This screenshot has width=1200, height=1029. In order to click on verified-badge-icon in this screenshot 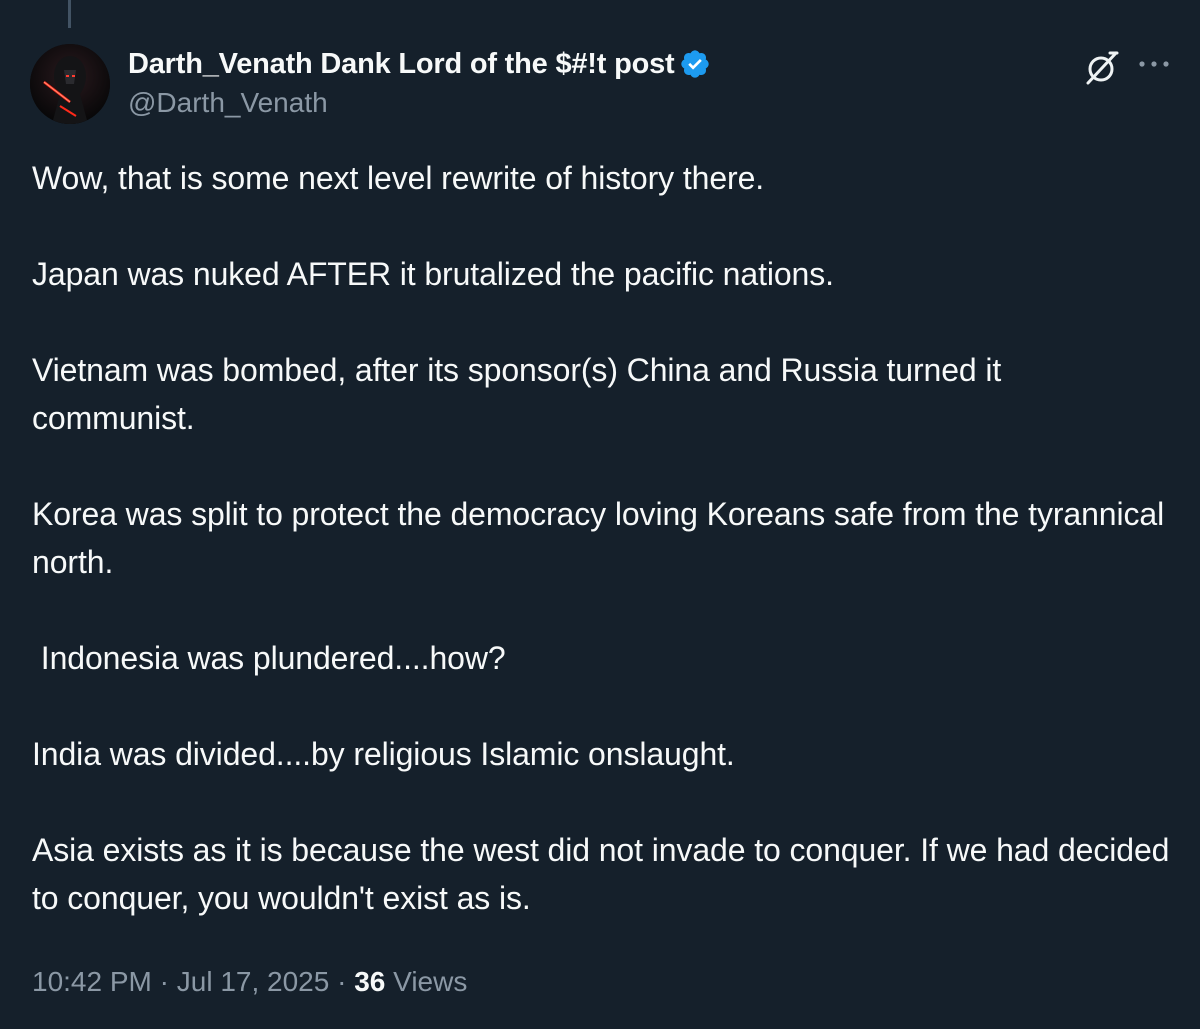, I will do `click(694, 64)`.